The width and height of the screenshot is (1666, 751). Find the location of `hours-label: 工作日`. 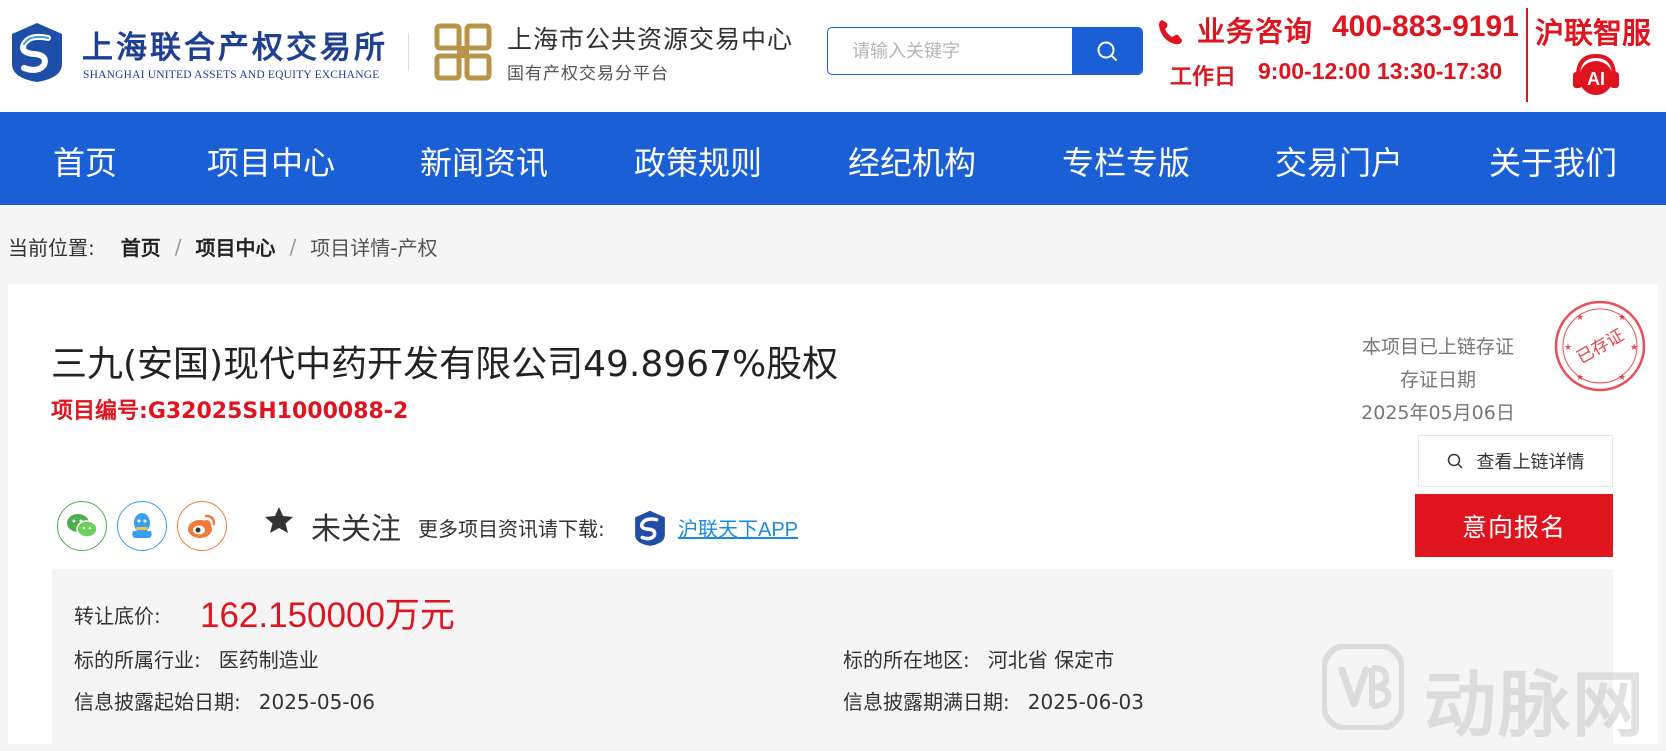

hours-label: 工作日 is located at coordinates (1203, 77).